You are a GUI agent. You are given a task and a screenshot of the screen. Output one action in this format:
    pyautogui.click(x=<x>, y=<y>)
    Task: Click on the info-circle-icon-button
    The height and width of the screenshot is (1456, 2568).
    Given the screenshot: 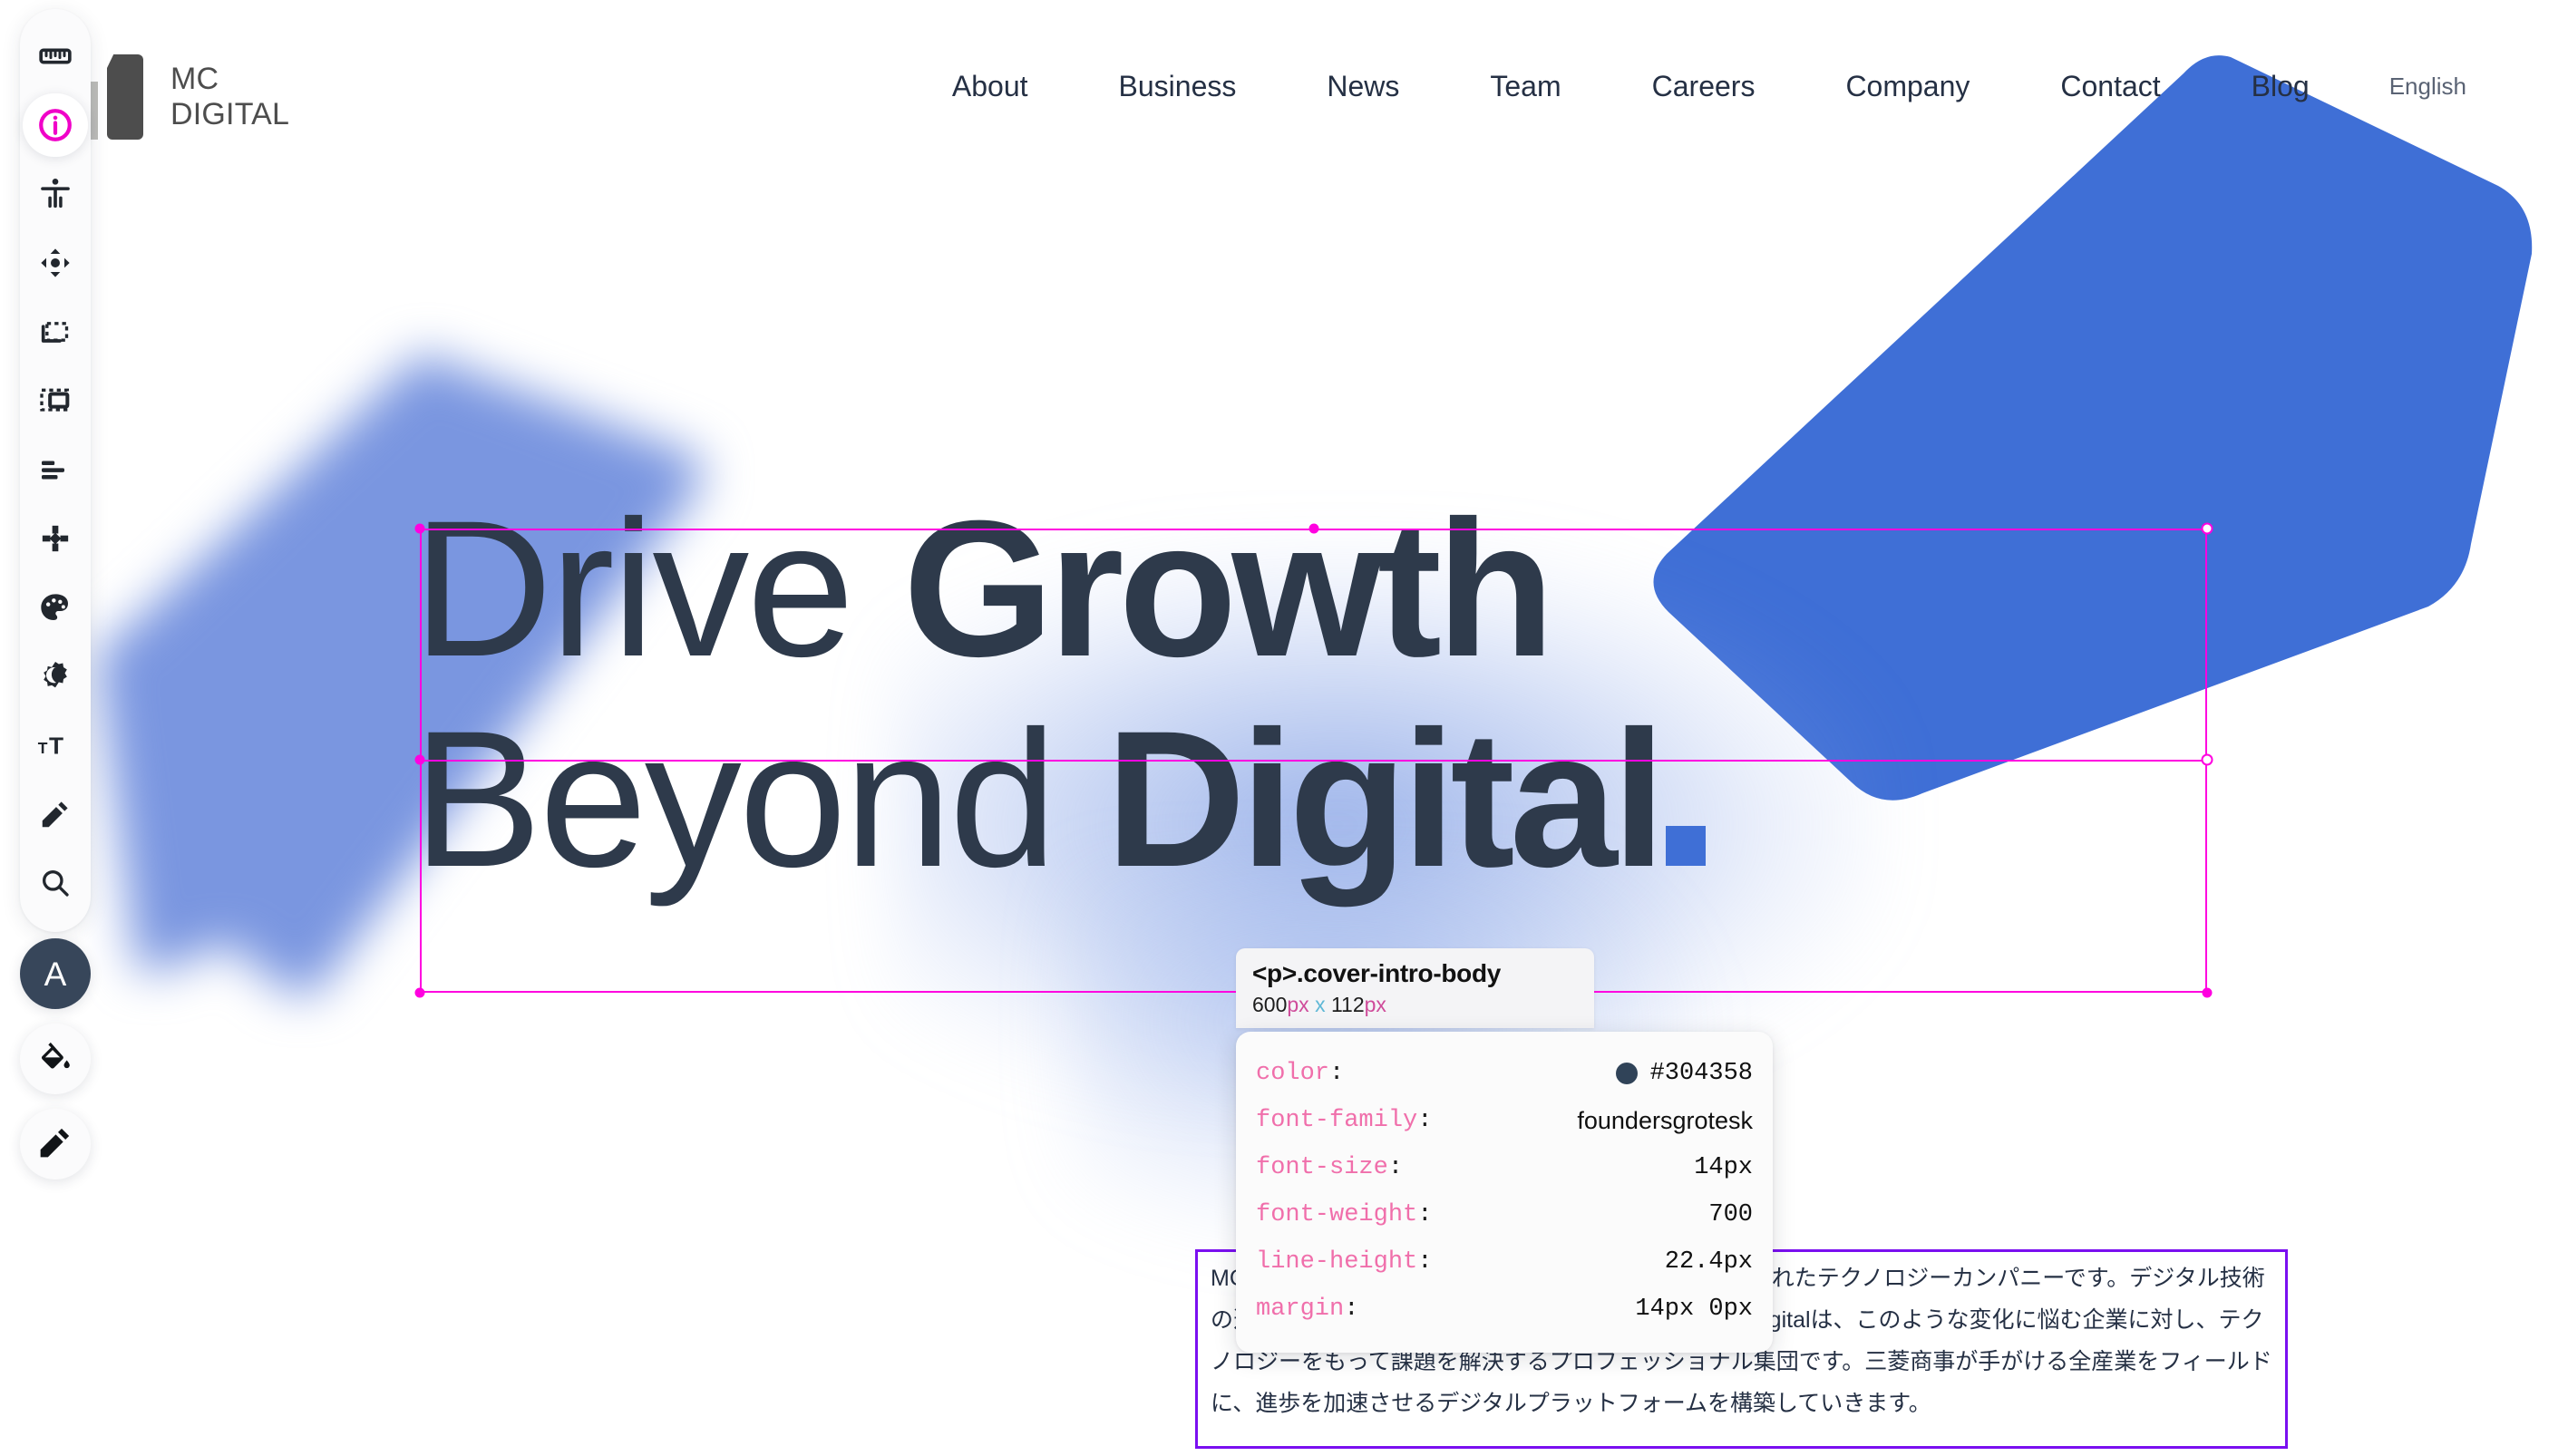 What is the action you would take?
    pyautogui.click(x=55, y=125)
    